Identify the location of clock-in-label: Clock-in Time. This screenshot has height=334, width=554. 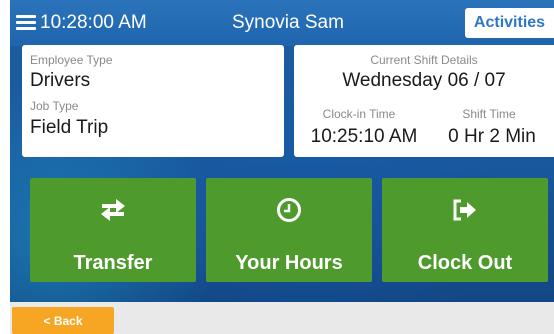
(359, 114).